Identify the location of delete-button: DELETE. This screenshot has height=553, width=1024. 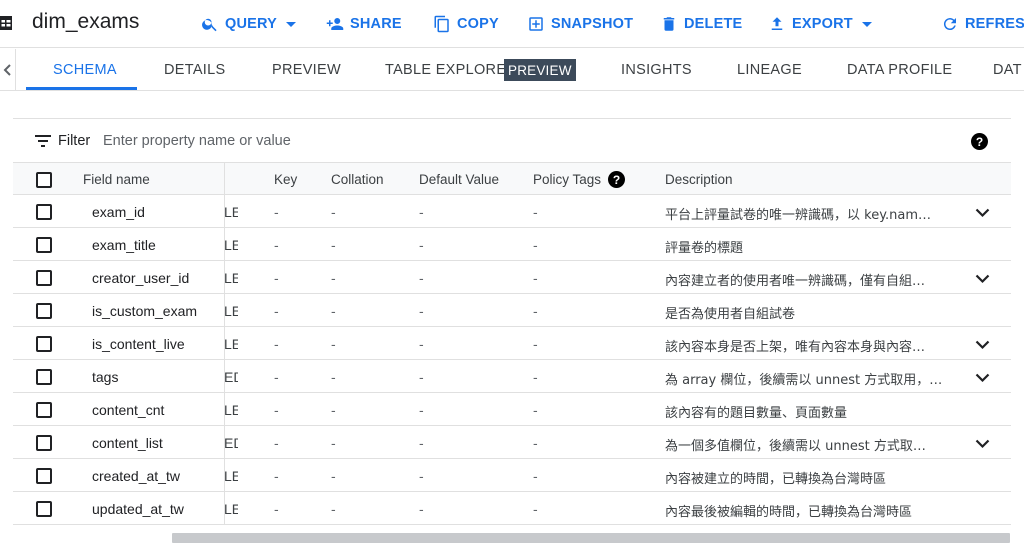
(701, 24).